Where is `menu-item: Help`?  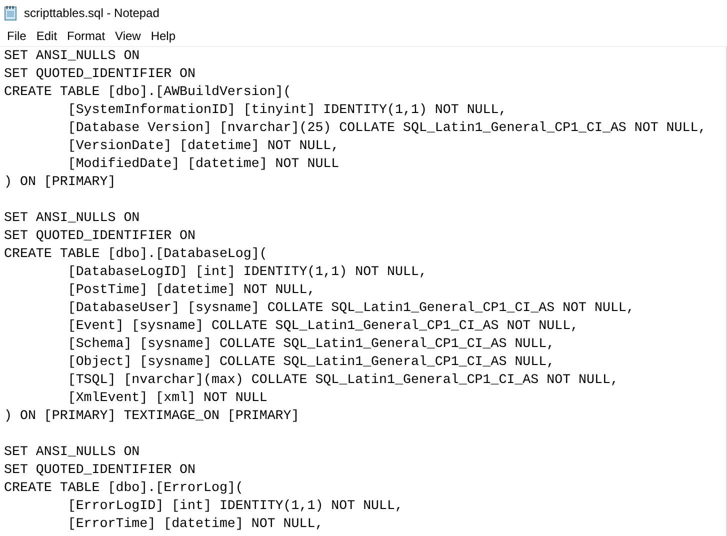
menu-item: Help is located at coordinates (163, 36).